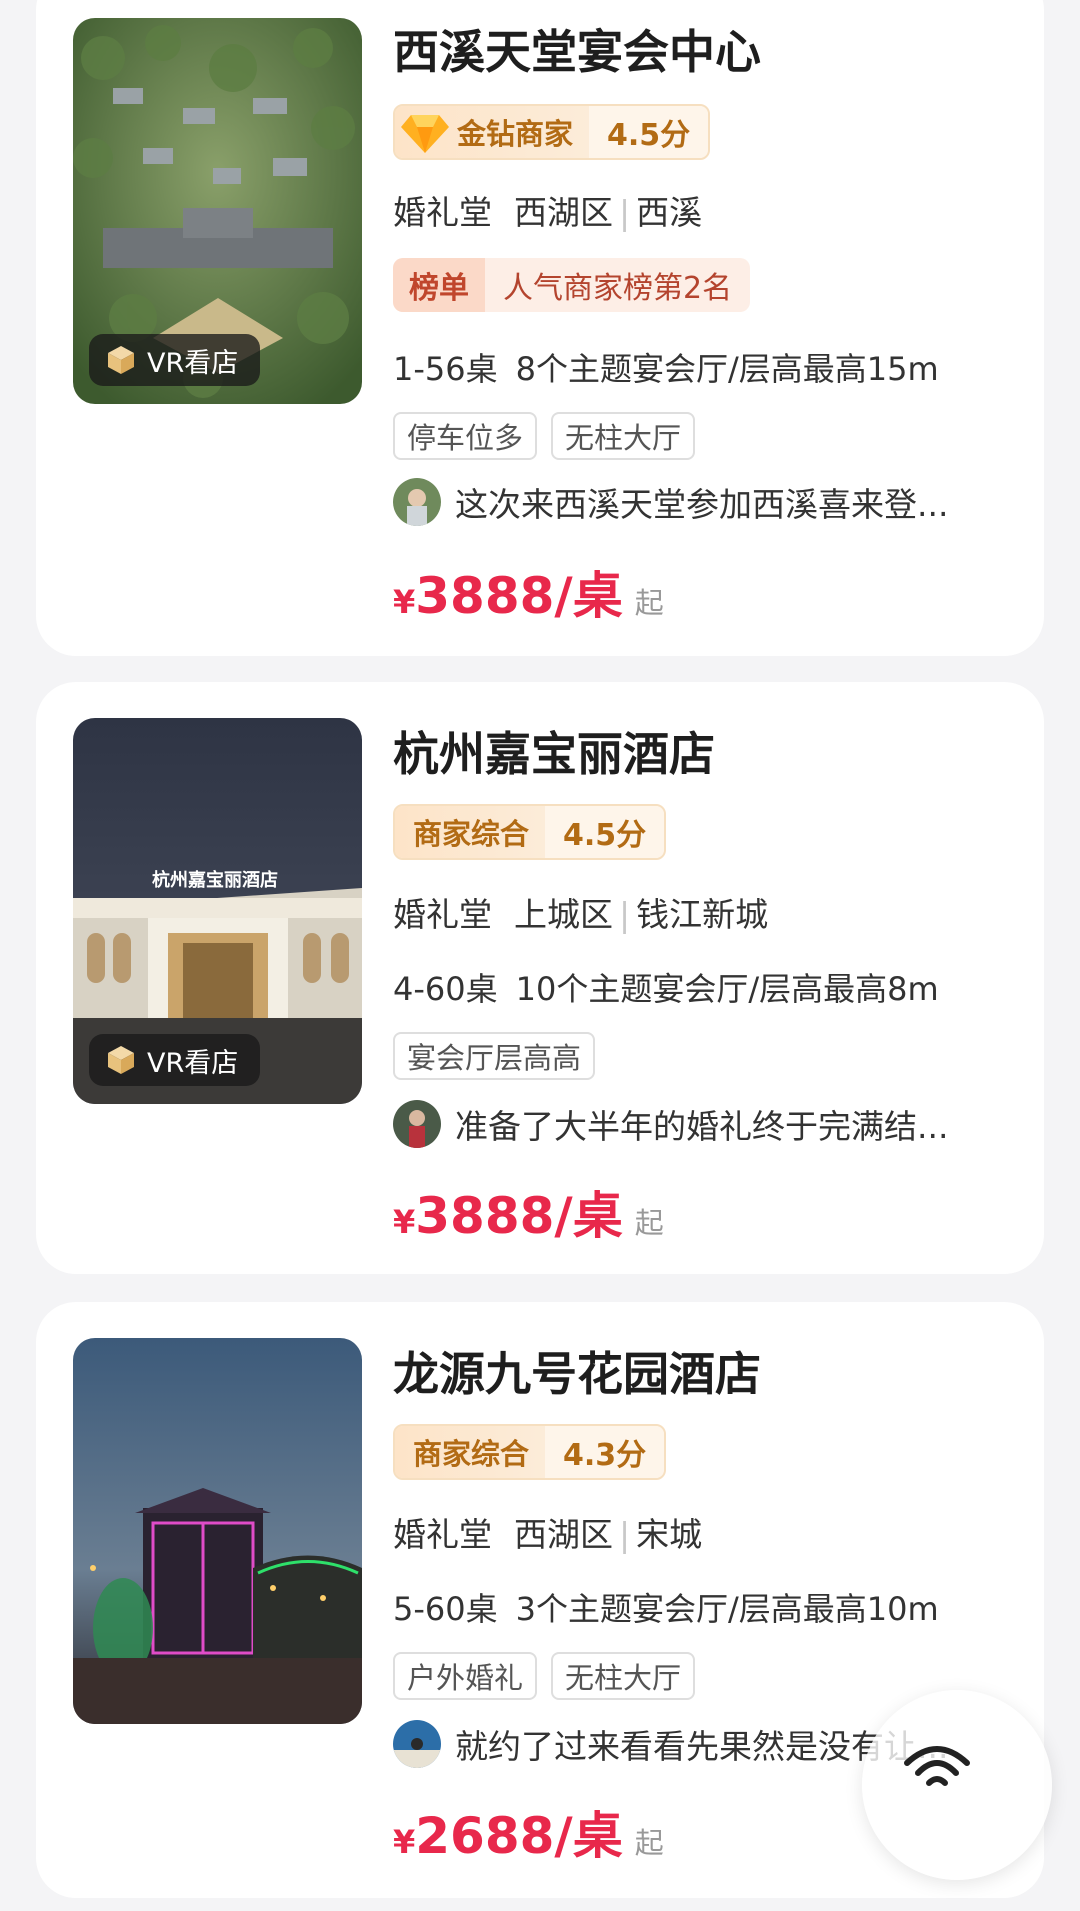 Image resolution: width=1080 pixels, height=1911 pixels. I want to click on rating-badge: 商家综合 4.5分, so click(530, 832).